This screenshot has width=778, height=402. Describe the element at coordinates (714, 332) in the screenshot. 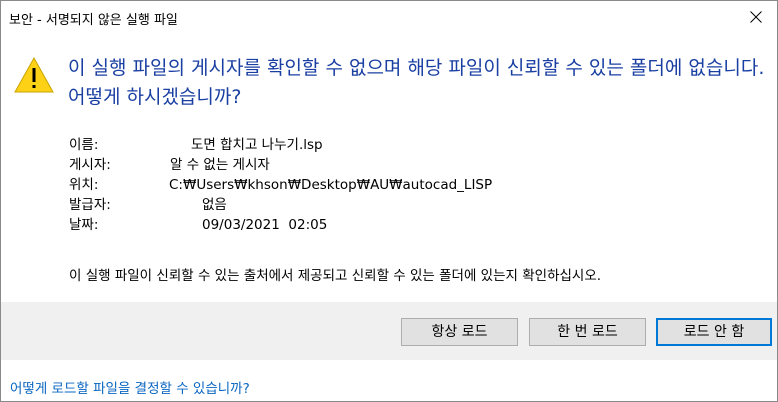

I see `do-not-load-button: 로드 안 함` at that location.